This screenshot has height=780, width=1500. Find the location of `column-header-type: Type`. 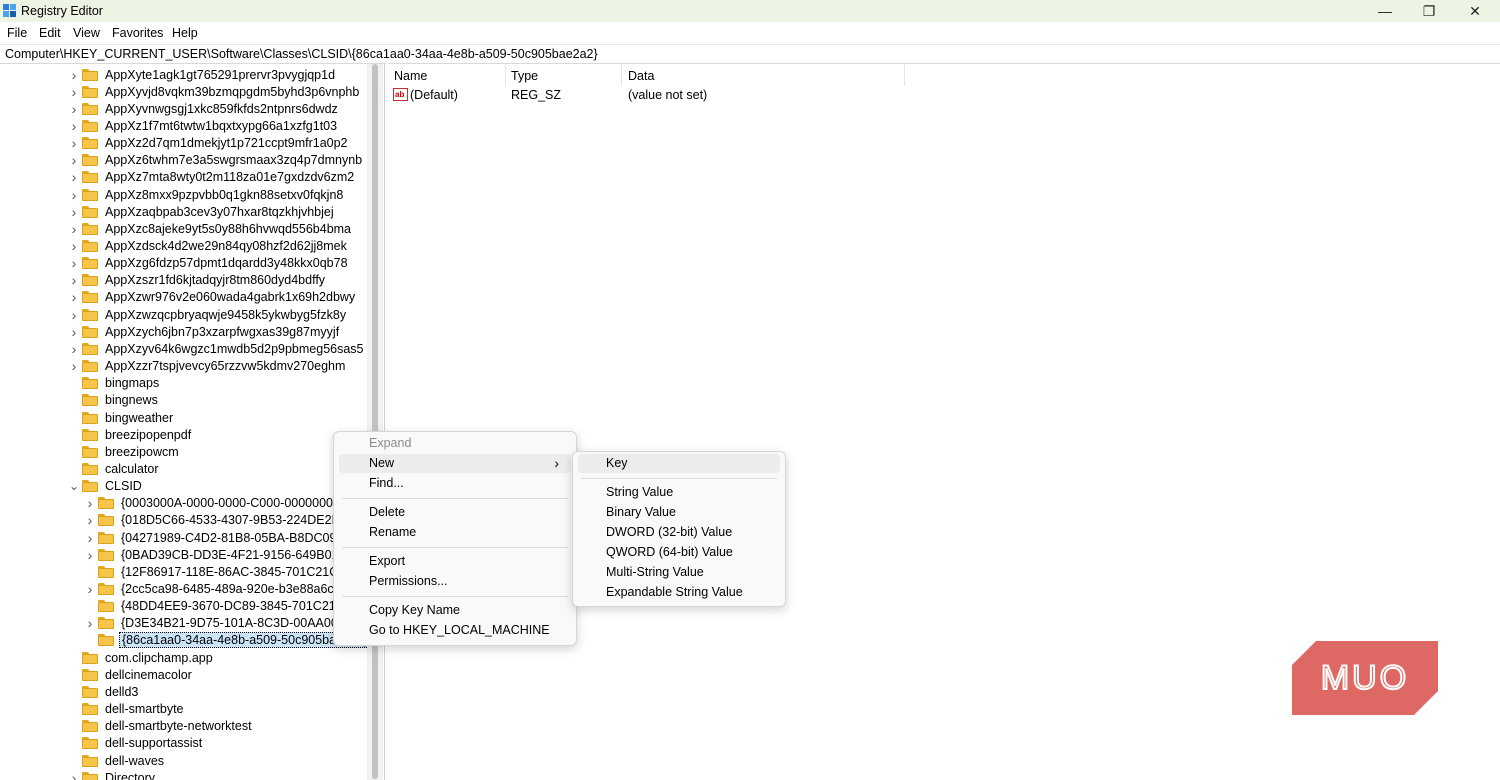

column-header-type: Type is located at coordinates (524, 76).